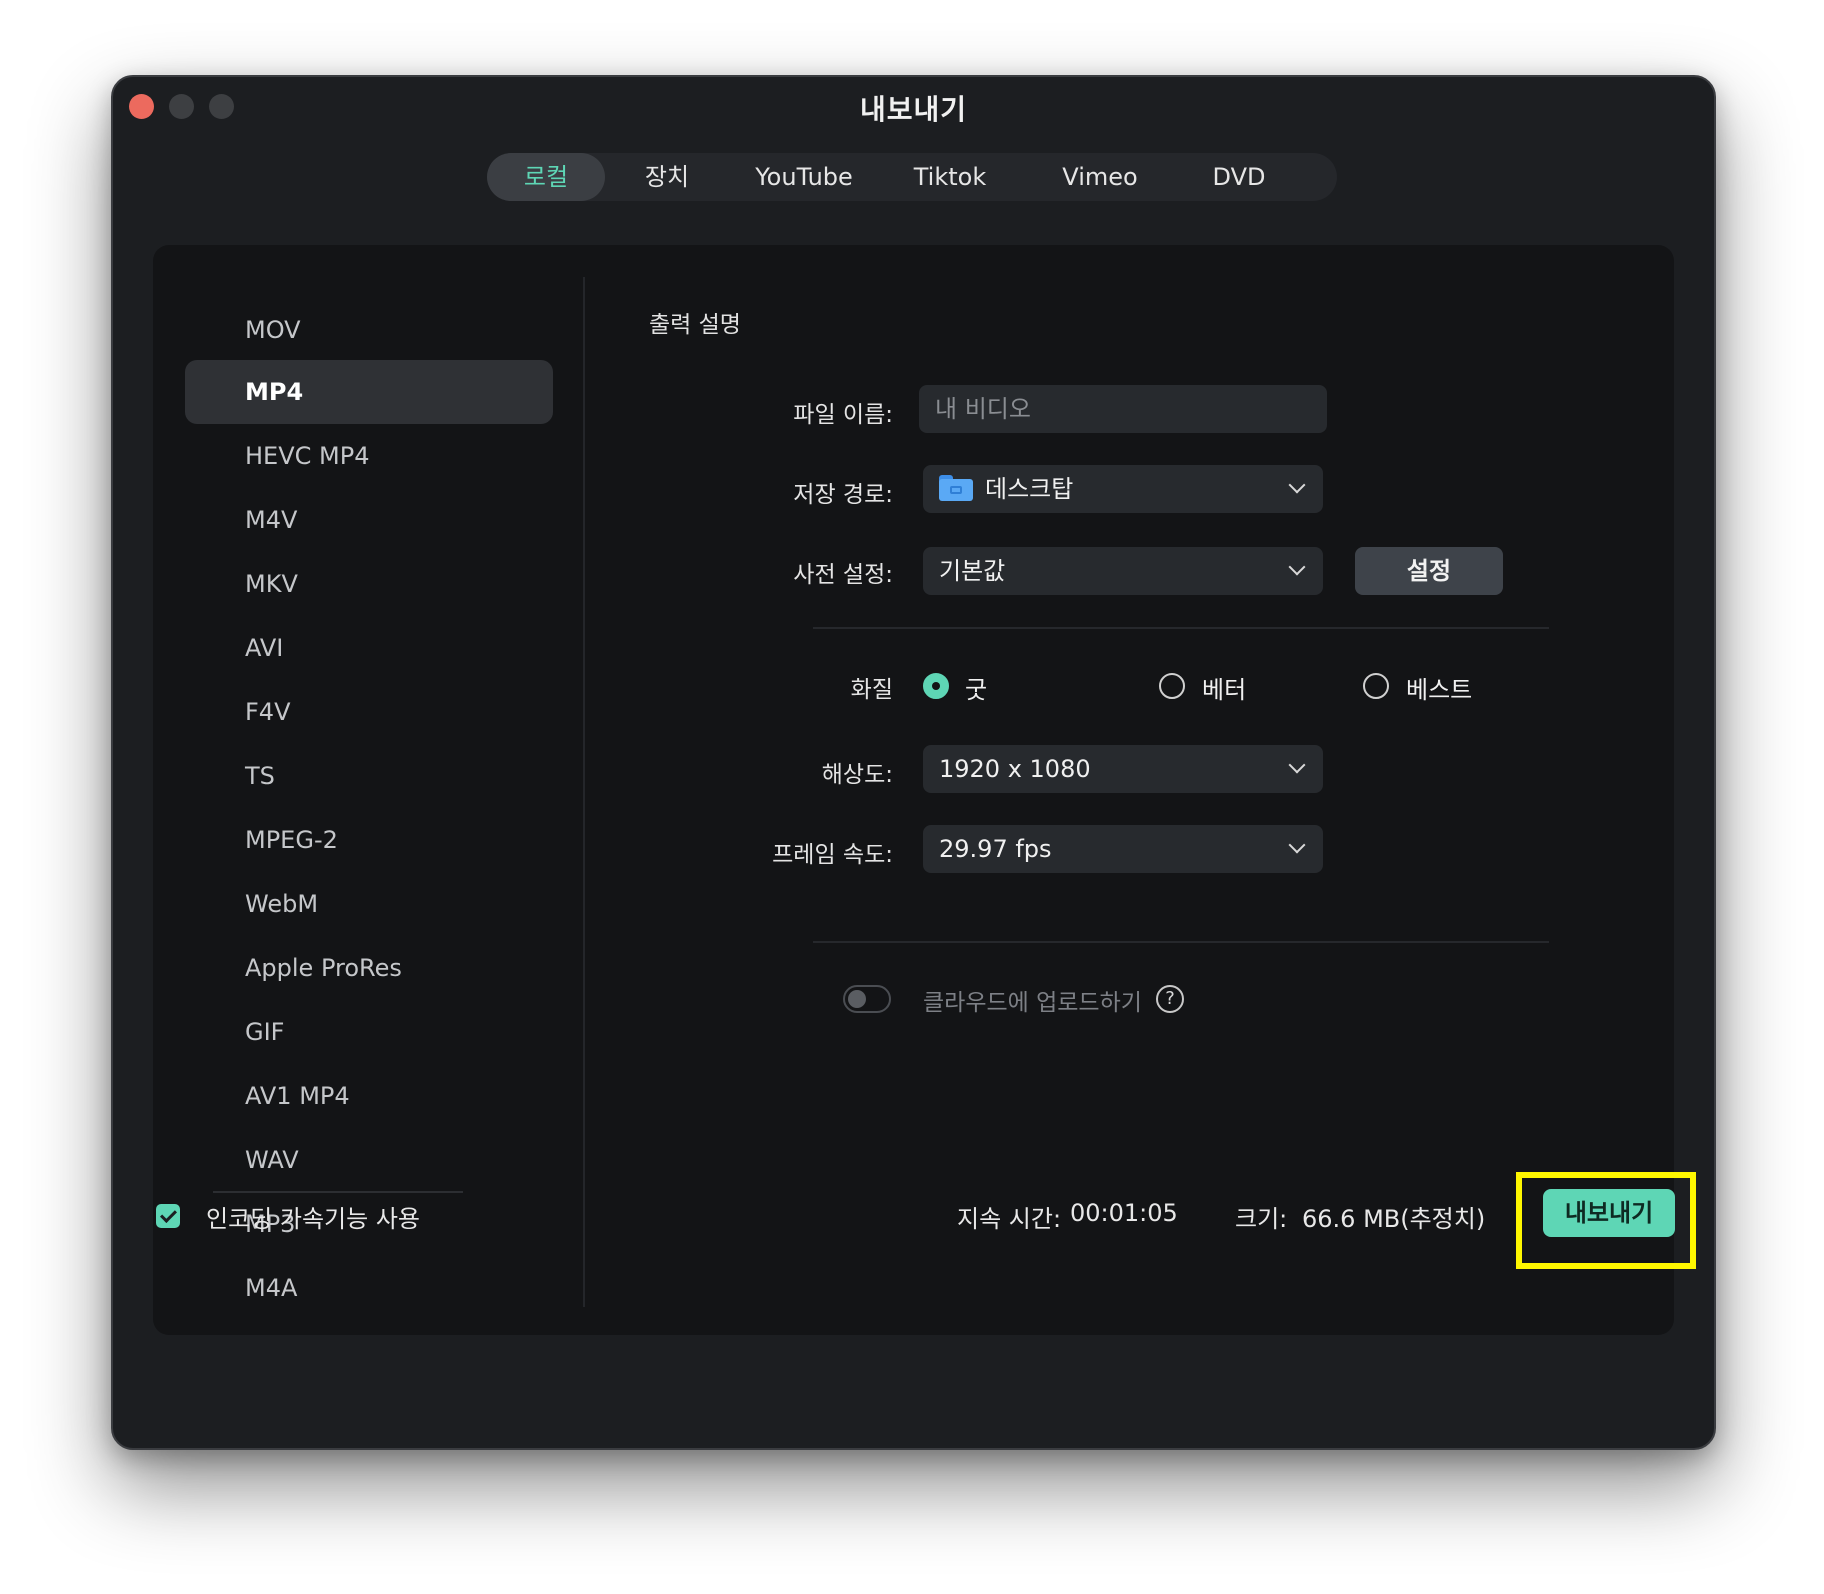  I want to click on preset-select: 기본값, so click(1123, 571).